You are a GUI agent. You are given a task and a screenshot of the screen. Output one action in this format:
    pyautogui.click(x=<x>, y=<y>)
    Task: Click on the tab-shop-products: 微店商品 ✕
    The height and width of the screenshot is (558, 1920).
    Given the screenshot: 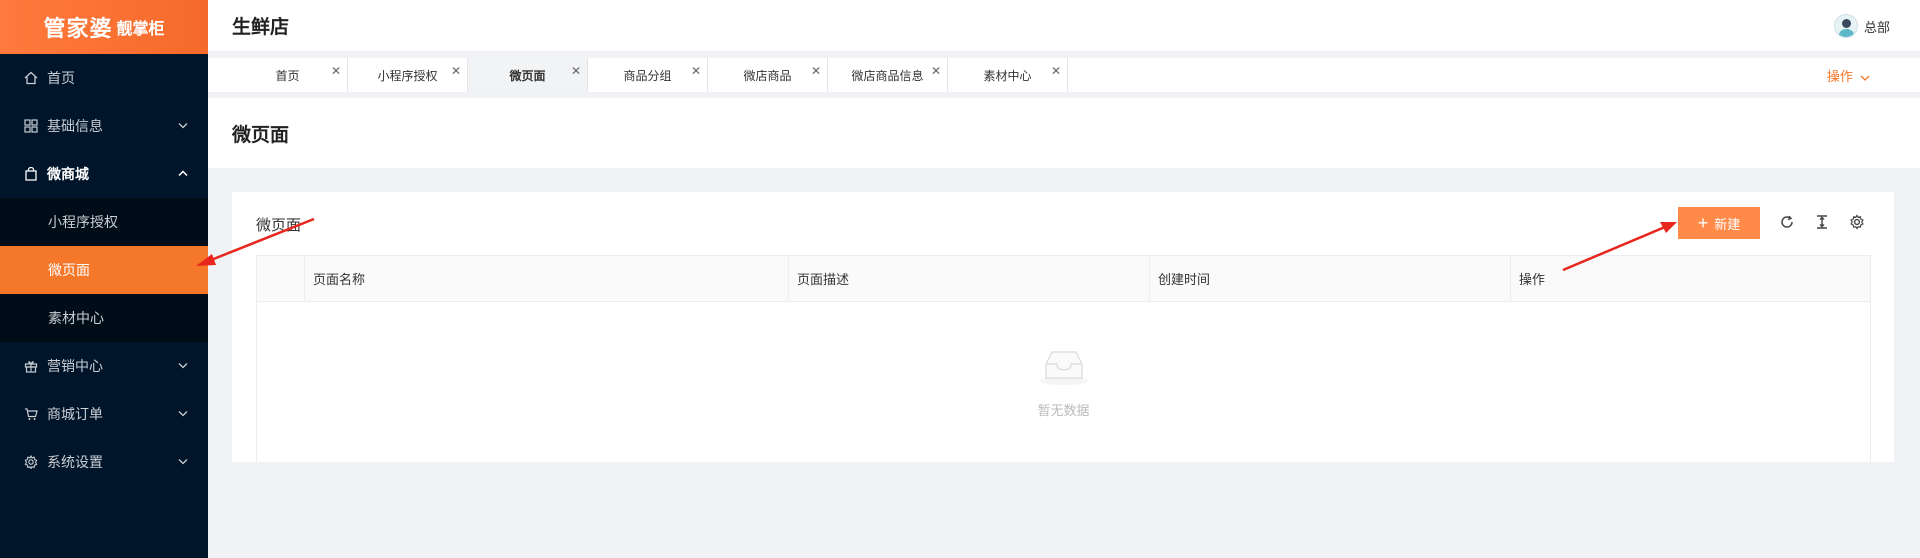 What is the action you would take?
    pyautogui.click(x=768, y=75)
    